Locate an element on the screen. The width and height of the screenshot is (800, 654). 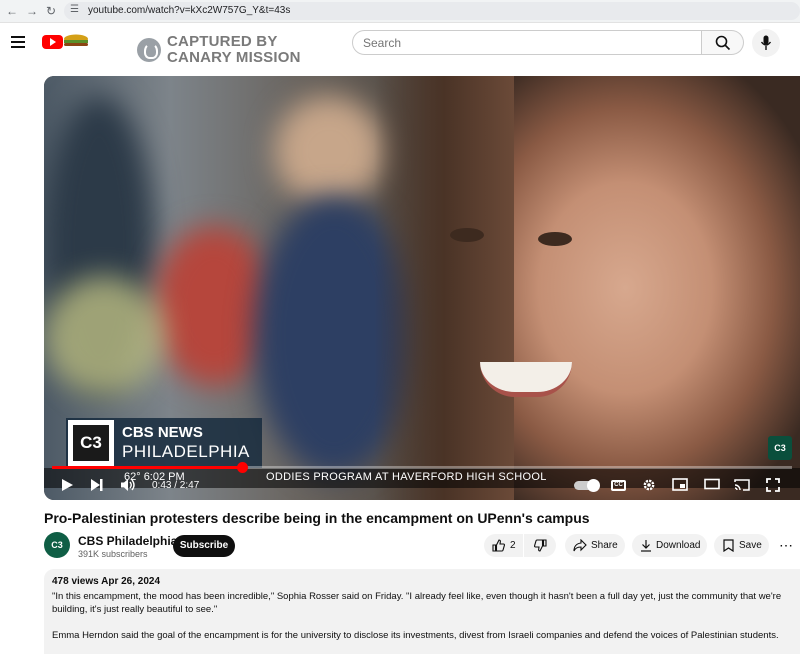
reload-icon: ↻ is located at coordinates (51, 11).